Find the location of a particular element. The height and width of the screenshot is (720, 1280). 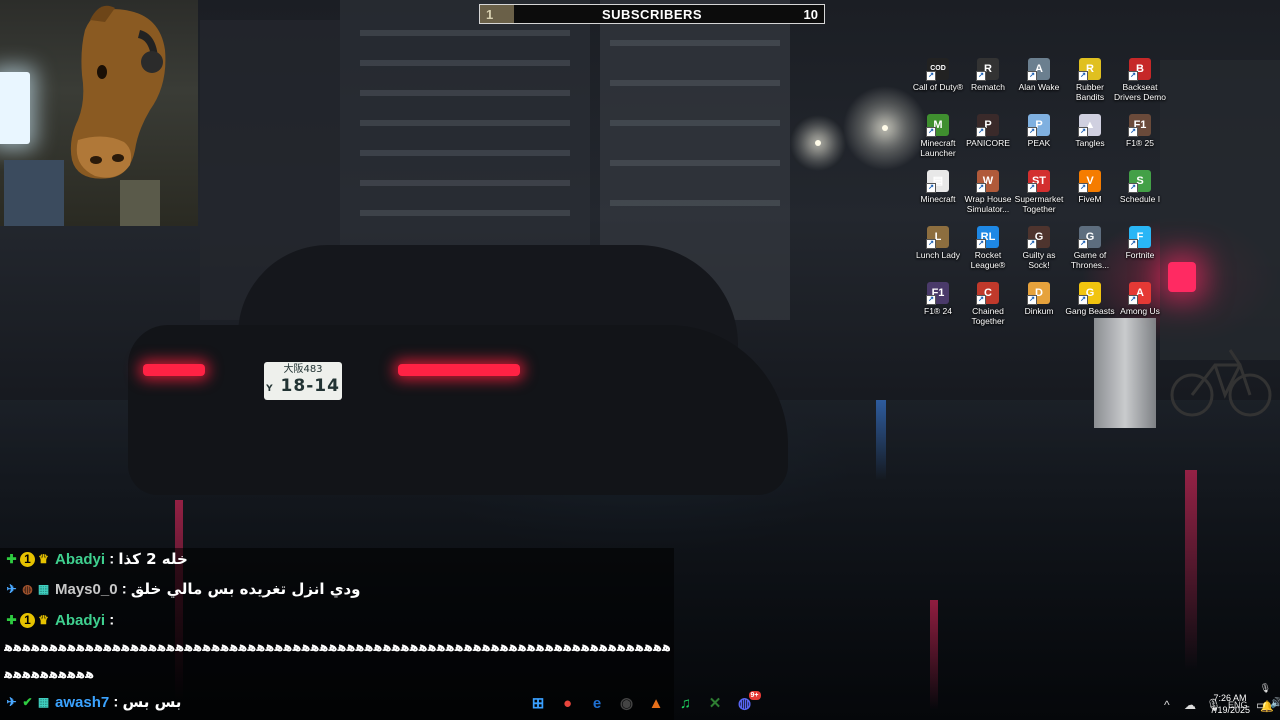

desktop-icon: S ↗ Schedule I is located at coordinates (1140, 187).